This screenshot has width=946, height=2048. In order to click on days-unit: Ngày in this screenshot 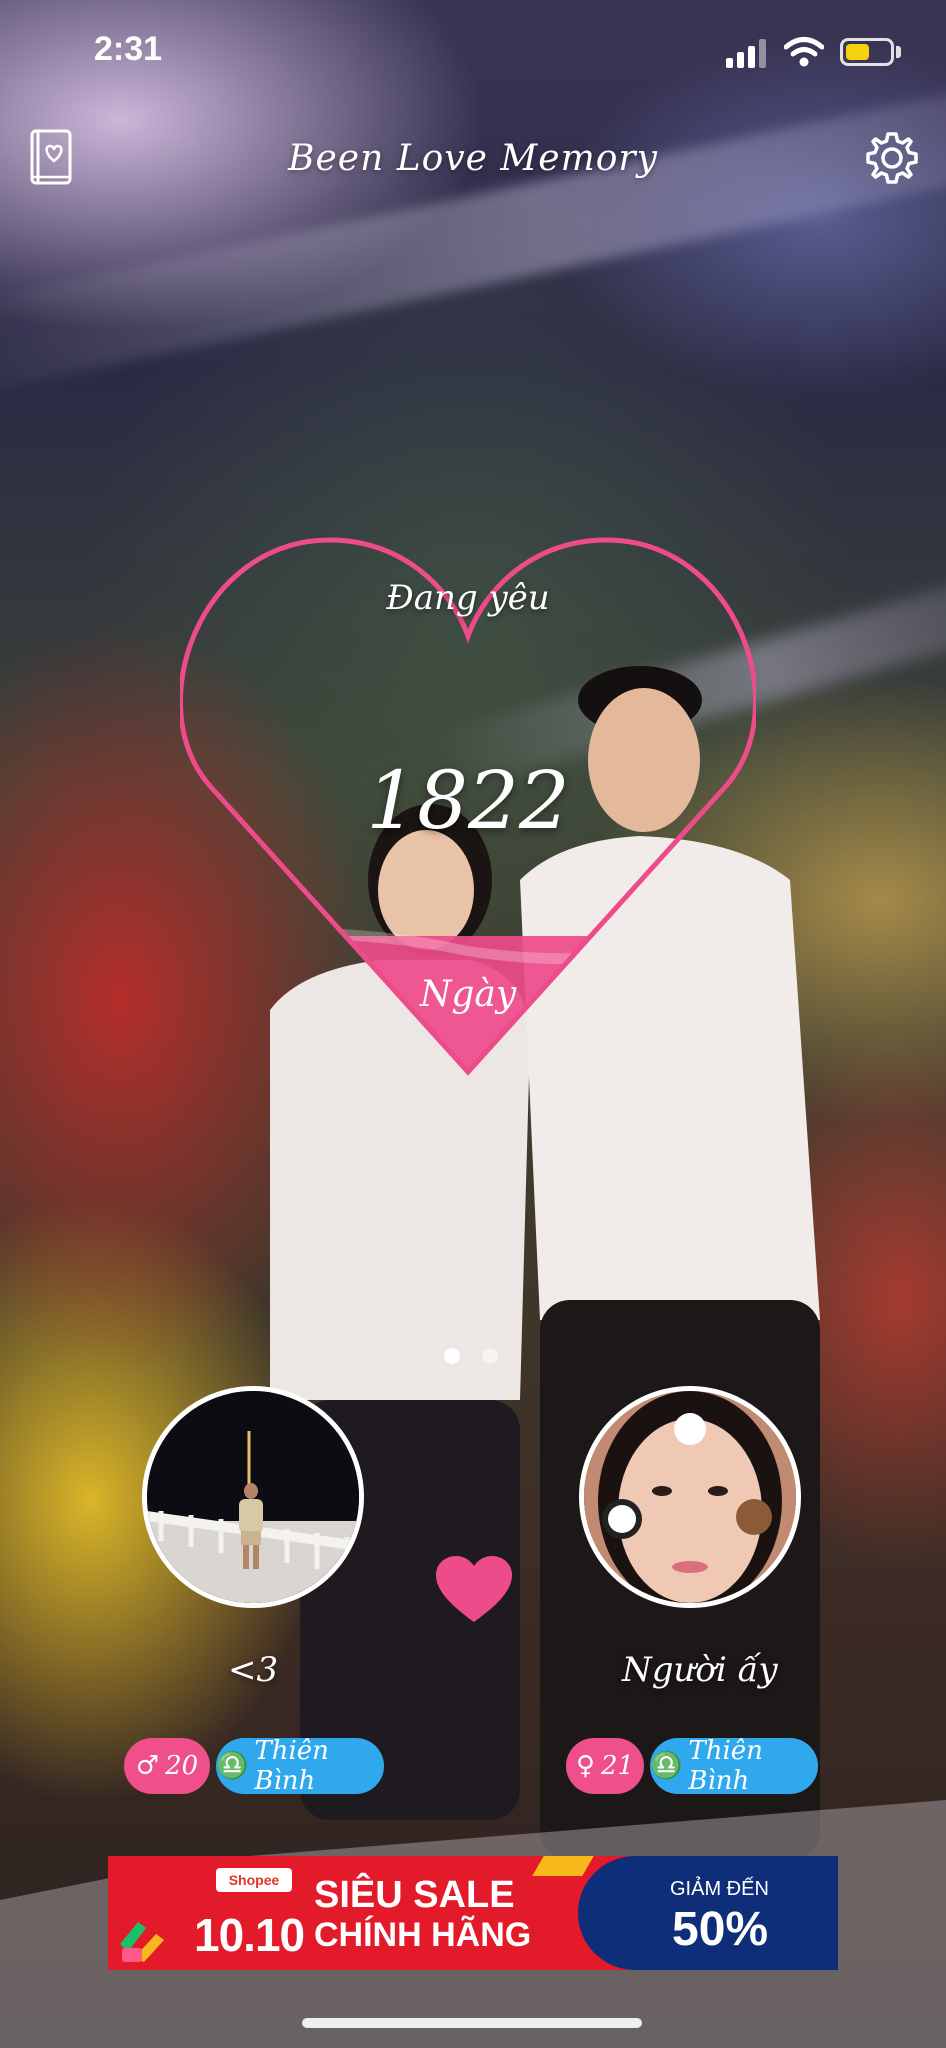, I will do `click(468, 994)`.